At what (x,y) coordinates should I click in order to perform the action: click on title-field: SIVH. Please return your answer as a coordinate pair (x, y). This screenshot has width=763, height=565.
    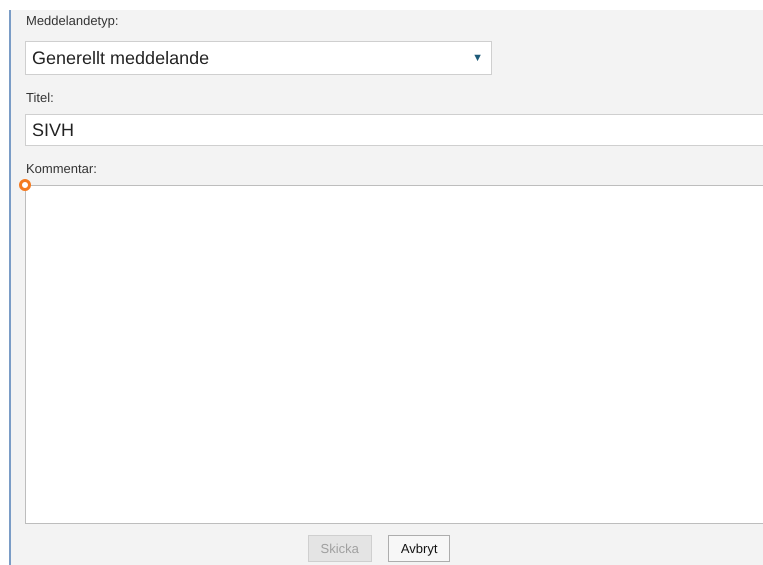
    Looking at the image, I should click on (394, 130).